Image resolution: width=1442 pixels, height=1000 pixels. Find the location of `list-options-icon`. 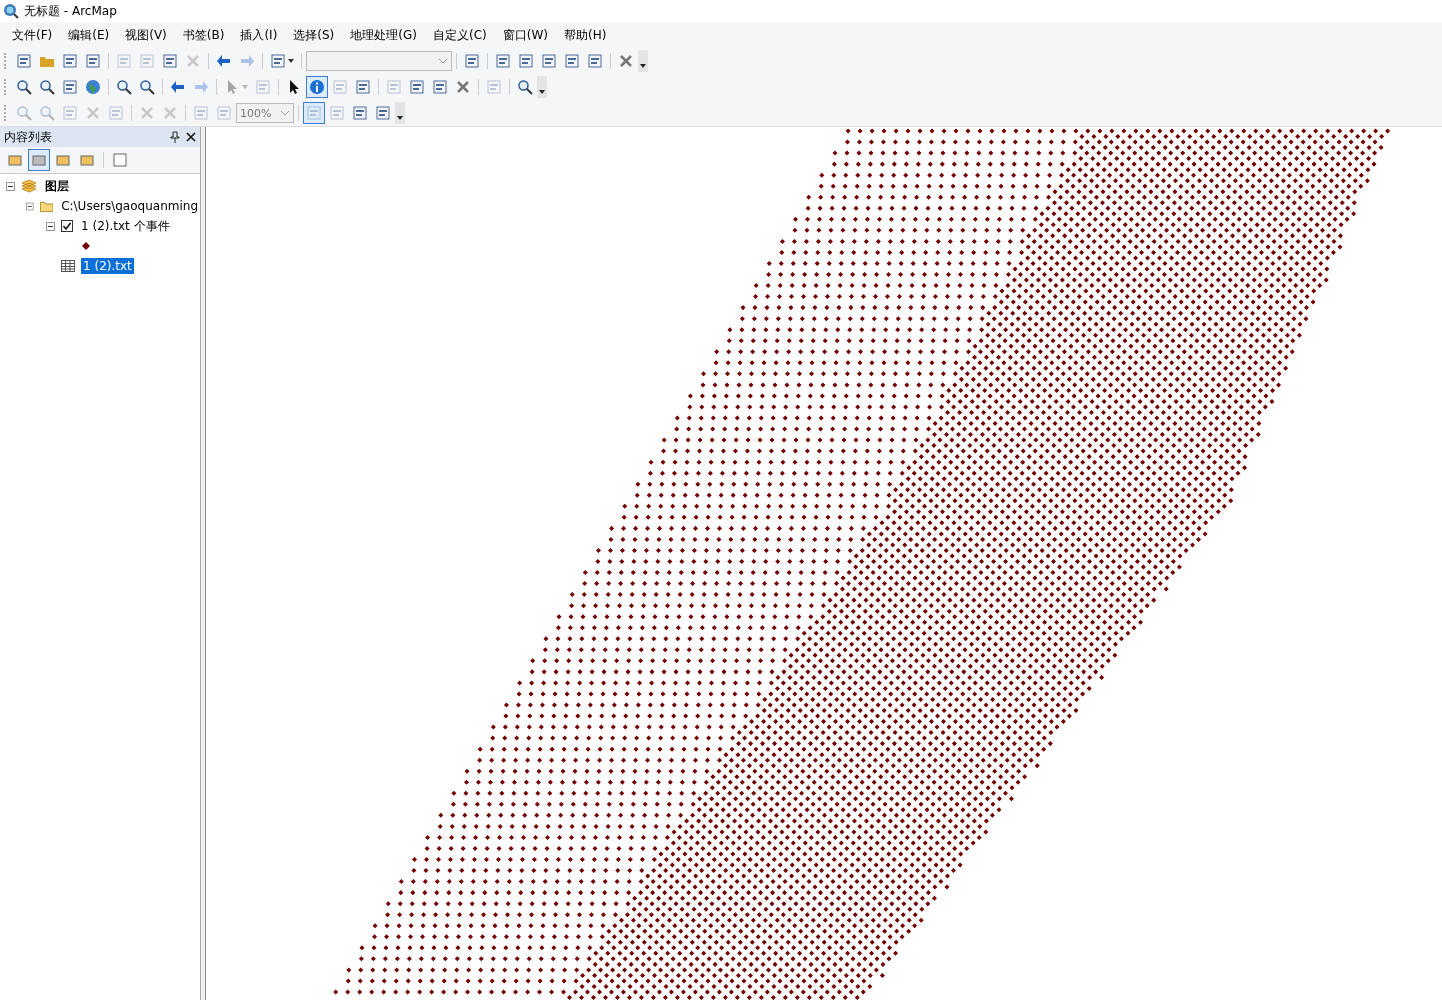

list-options-icon is located at coordinates (120, 160).